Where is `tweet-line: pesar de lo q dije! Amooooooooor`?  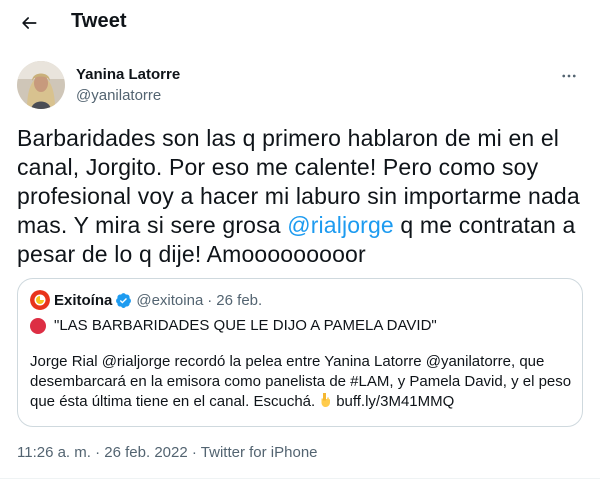
tweet-line: pesar de lo q dije! Amooooooooor is located at coordinates (191, 254).